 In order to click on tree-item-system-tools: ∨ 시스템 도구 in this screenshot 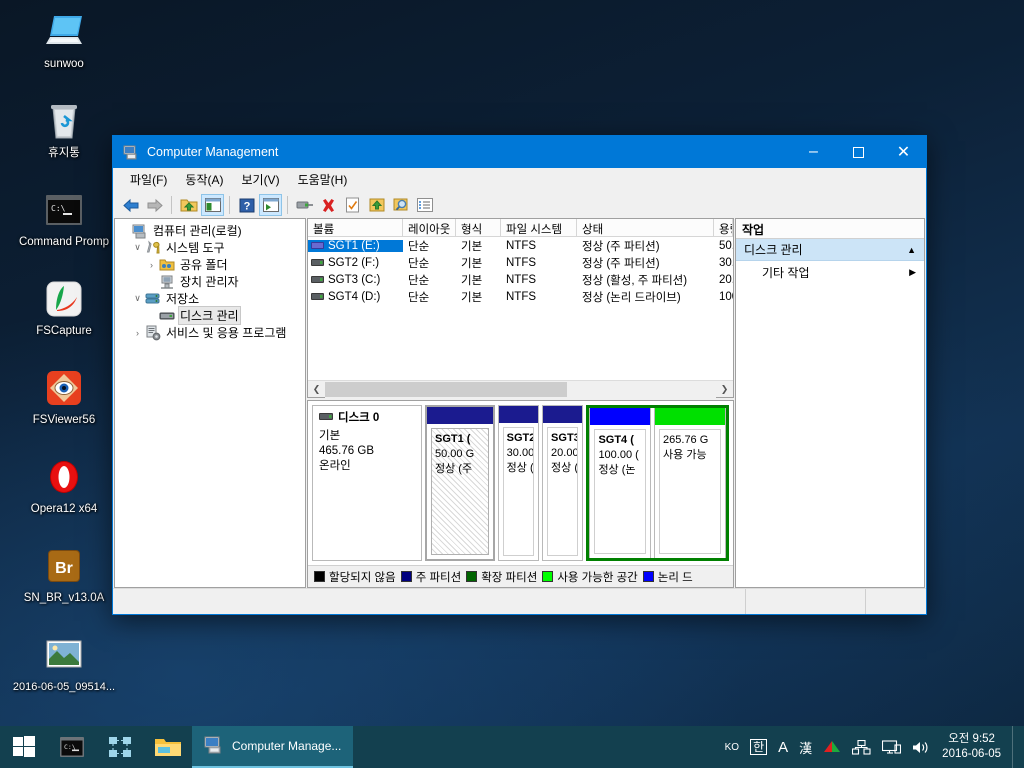, I will do `click(210, 247)`.